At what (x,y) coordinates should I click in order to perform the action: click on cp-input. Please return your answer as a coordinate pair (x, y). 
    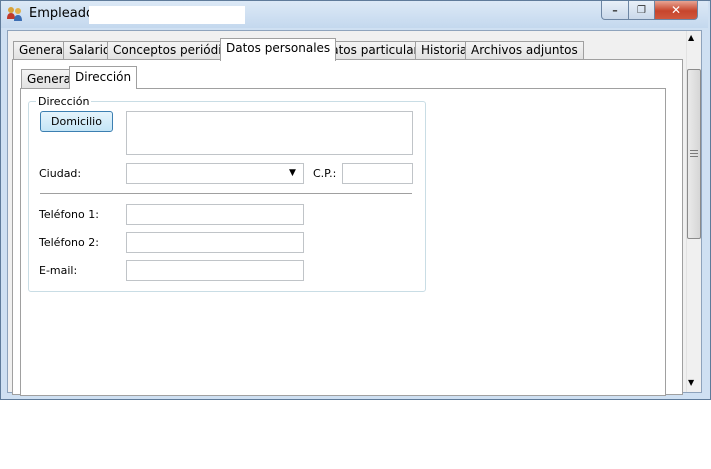
    Looking at the image, I should click on (377, 173).